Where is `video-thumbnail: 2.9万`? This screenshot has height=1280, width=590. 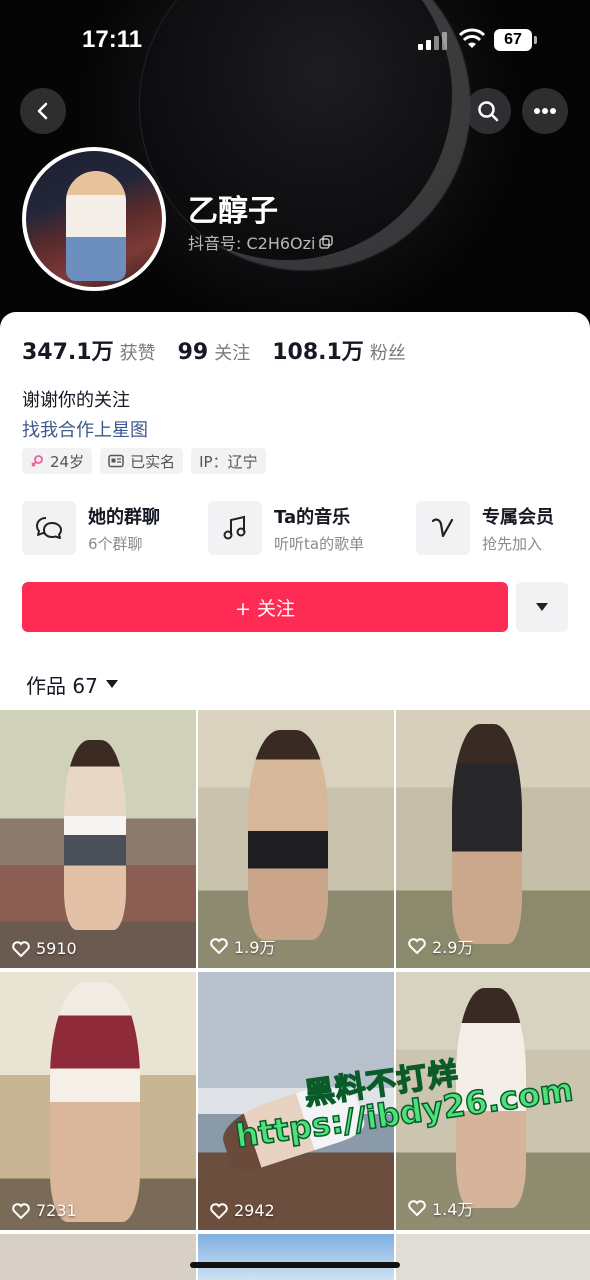
video-thumbnail: 2.9万 is located at coordinates (493, 839).